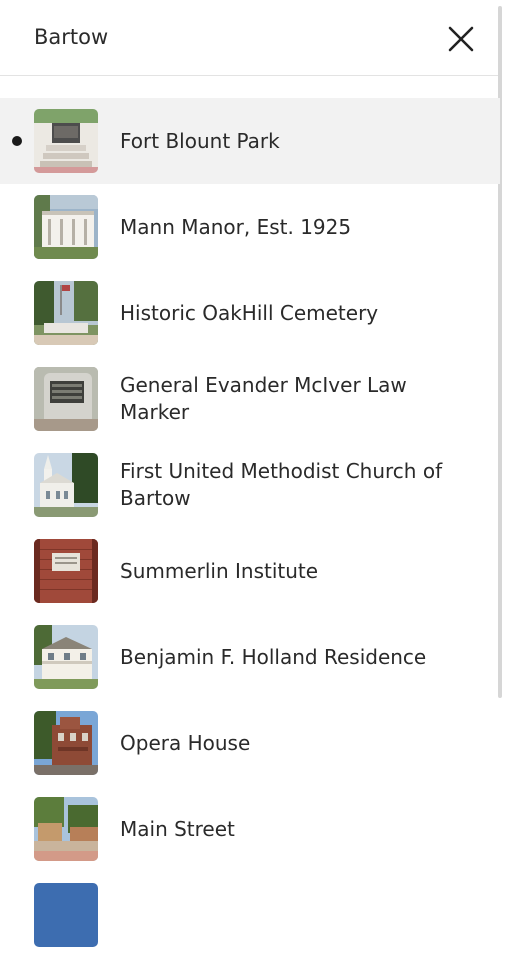  Describe the element at coordinates (185, 742) in the screenshot. I see `place-name: Opera House` at that location.